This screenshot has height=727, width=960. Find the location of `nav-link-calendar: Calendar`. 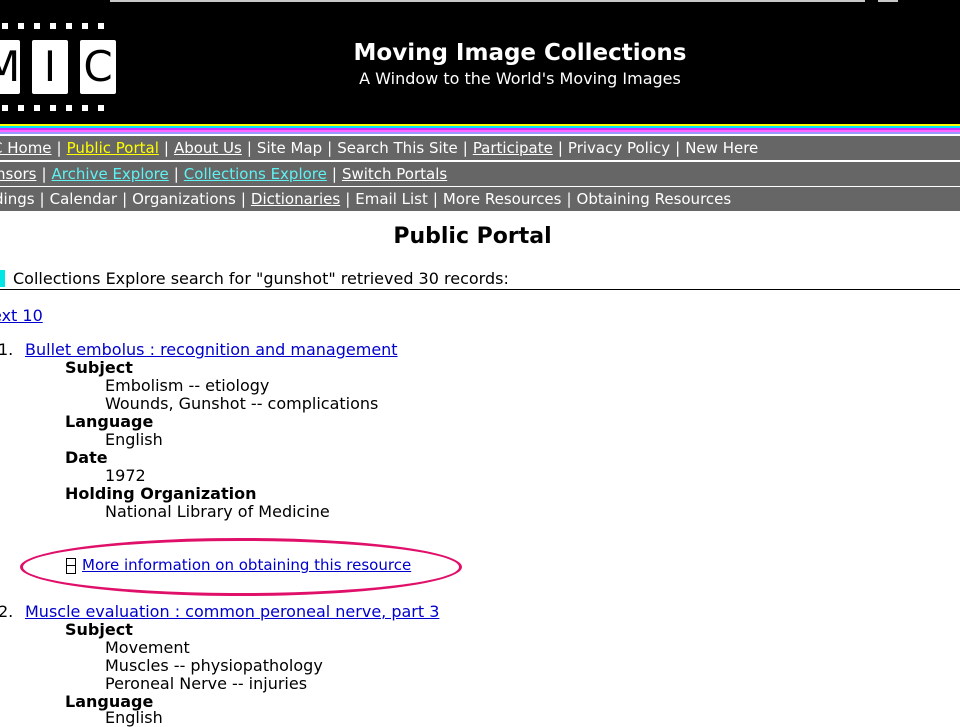

nav-link-calendar: Calendar is located at coordinates (83, 199).